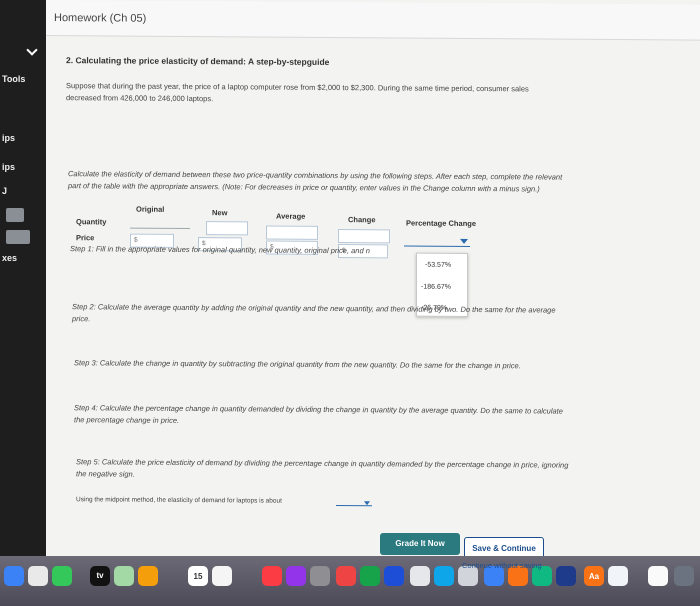 The image size is (700, 606). Describe the element at coordinates (444, 576) in the screenshot. I see `app-store-icon` at that location.